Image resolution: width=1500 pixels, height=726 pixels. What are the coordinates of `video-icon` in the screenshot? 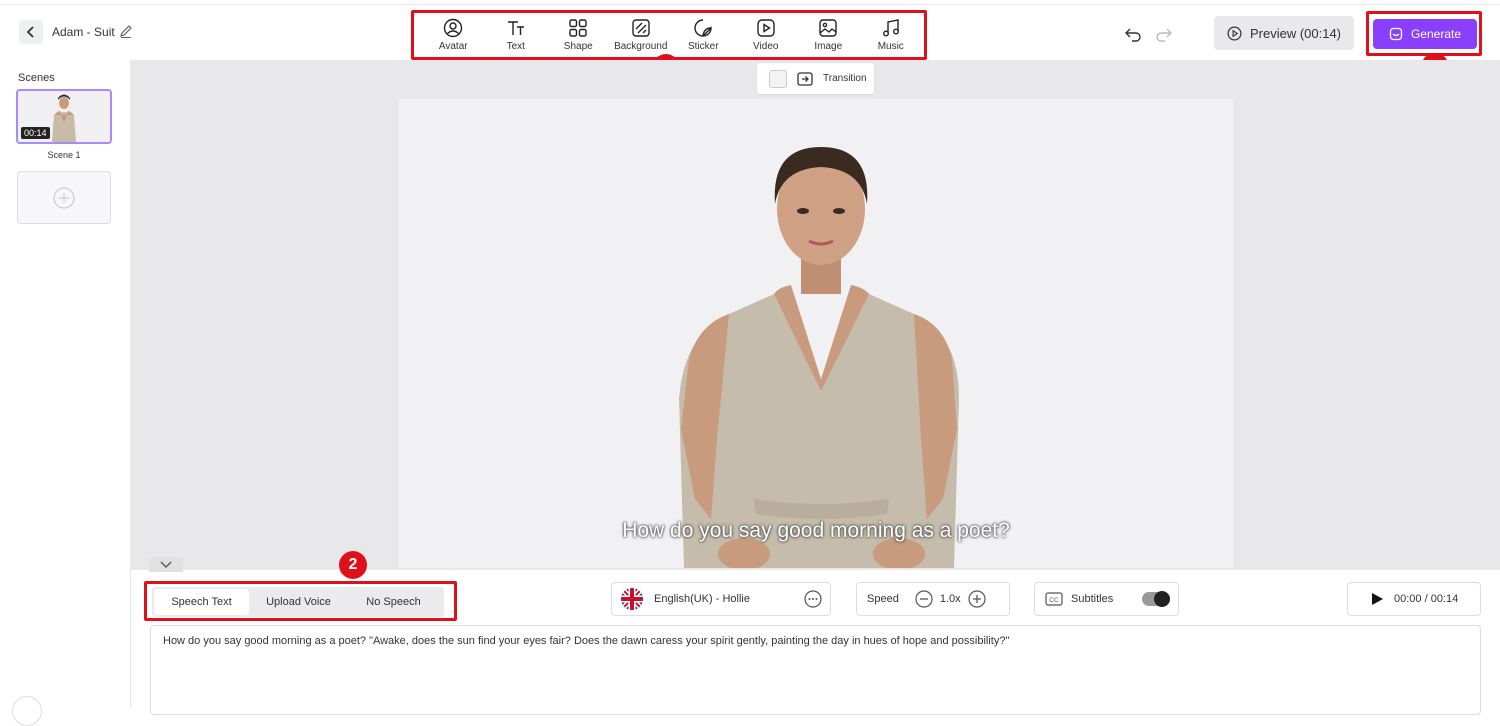 It's located at (766, 28).